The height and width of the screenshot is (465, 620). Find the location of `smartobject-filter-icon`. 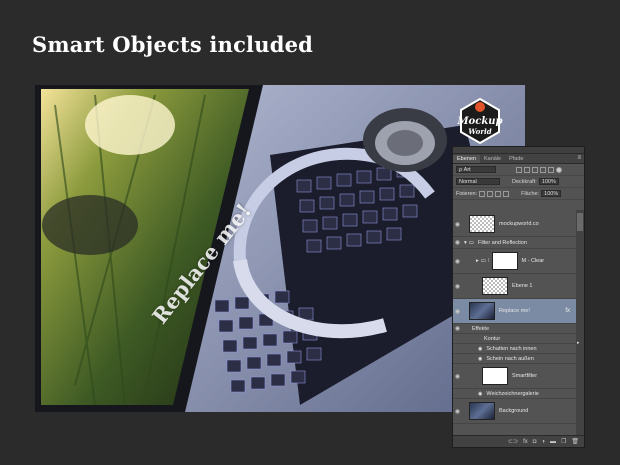

smartobject-filter-icon is located at coordinates (551, 169).